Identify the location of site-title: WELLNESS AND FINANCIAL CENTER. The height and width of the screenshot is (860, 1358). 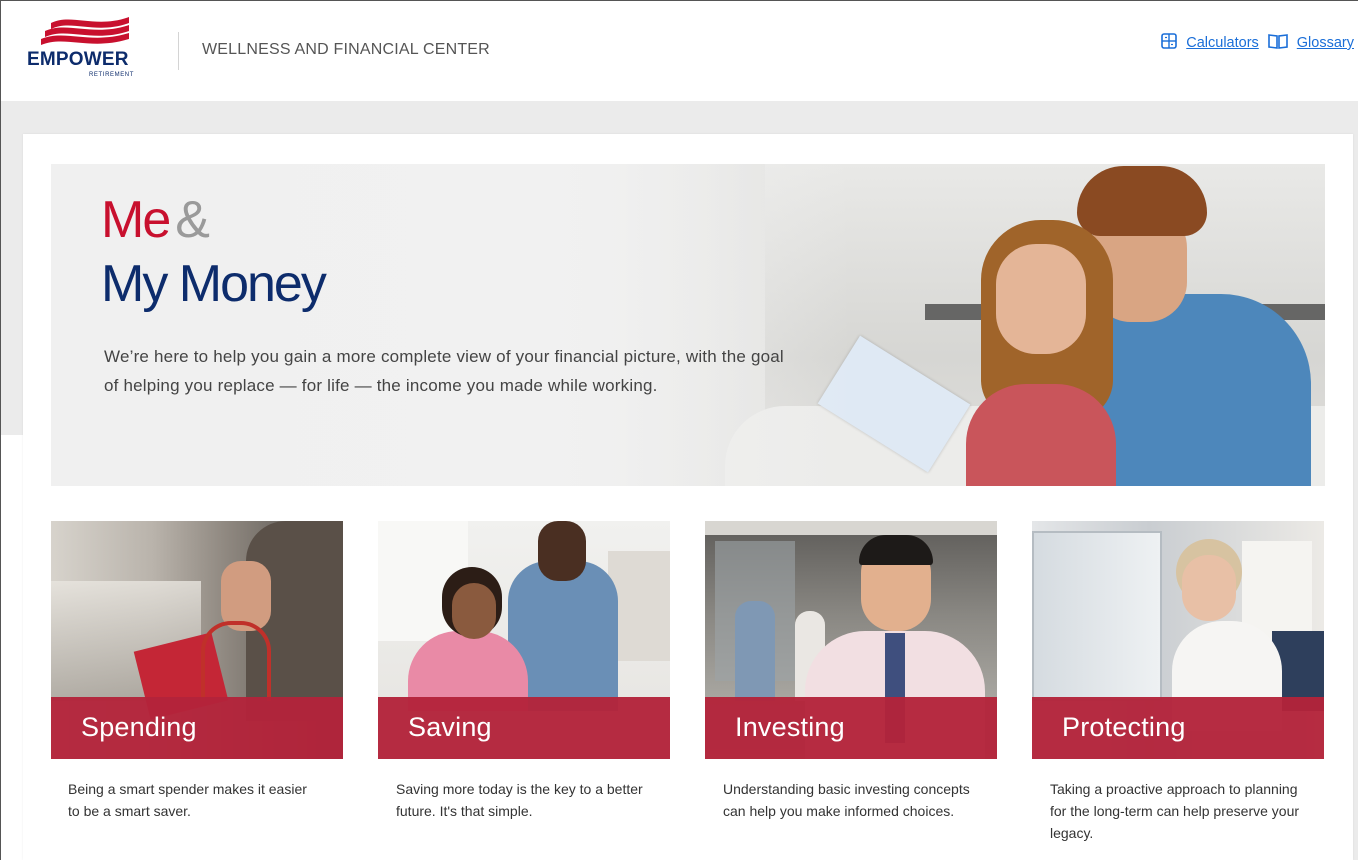
(346, 49).